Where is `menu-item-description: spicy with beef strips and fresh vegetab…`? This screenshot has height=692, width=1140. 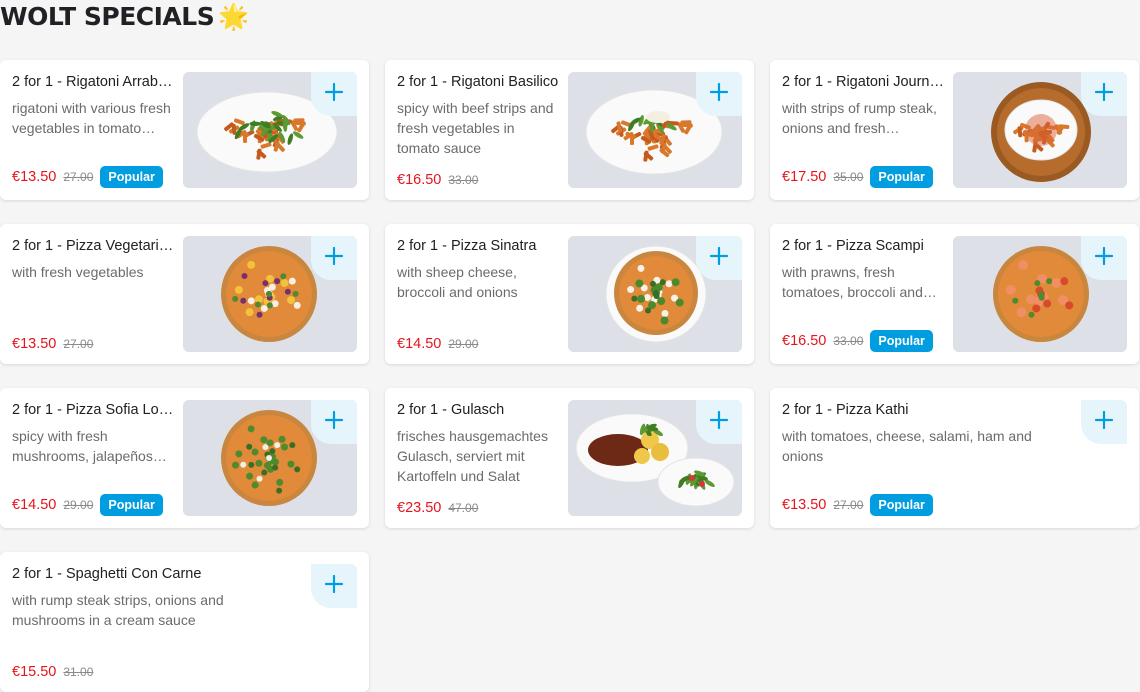 menu-item-description: spicy with beef strips and fresh vegetab… is located at coordinates (475, 128).